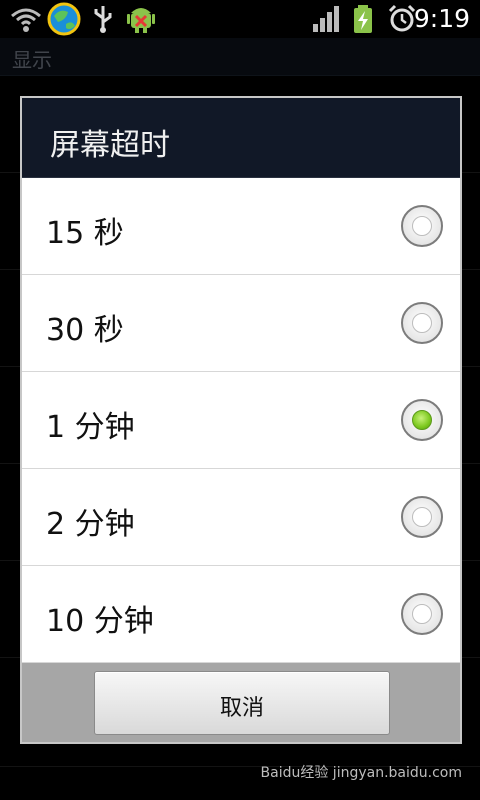 The image size is (480, 800). I want to click on option-label: 10 分钟, so click(100, 621).